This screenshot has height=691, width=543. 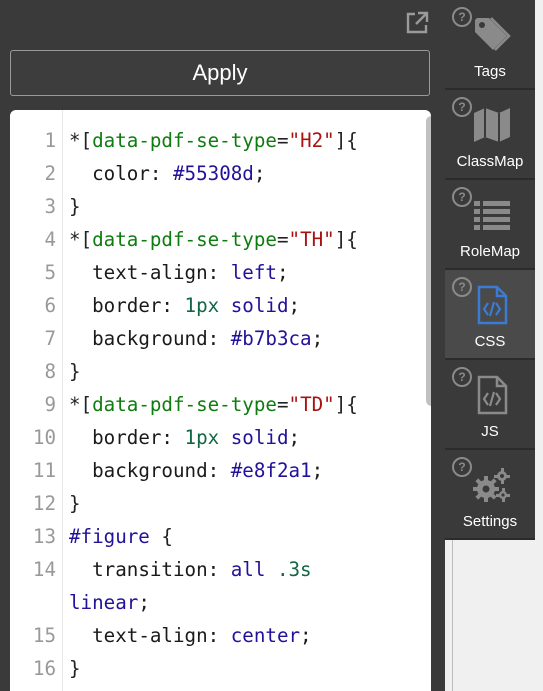 What do you see at coordinates (215, 536) in the screenshot?
I see `code-line: 13 #figure {` at bounding box center [215, 536].